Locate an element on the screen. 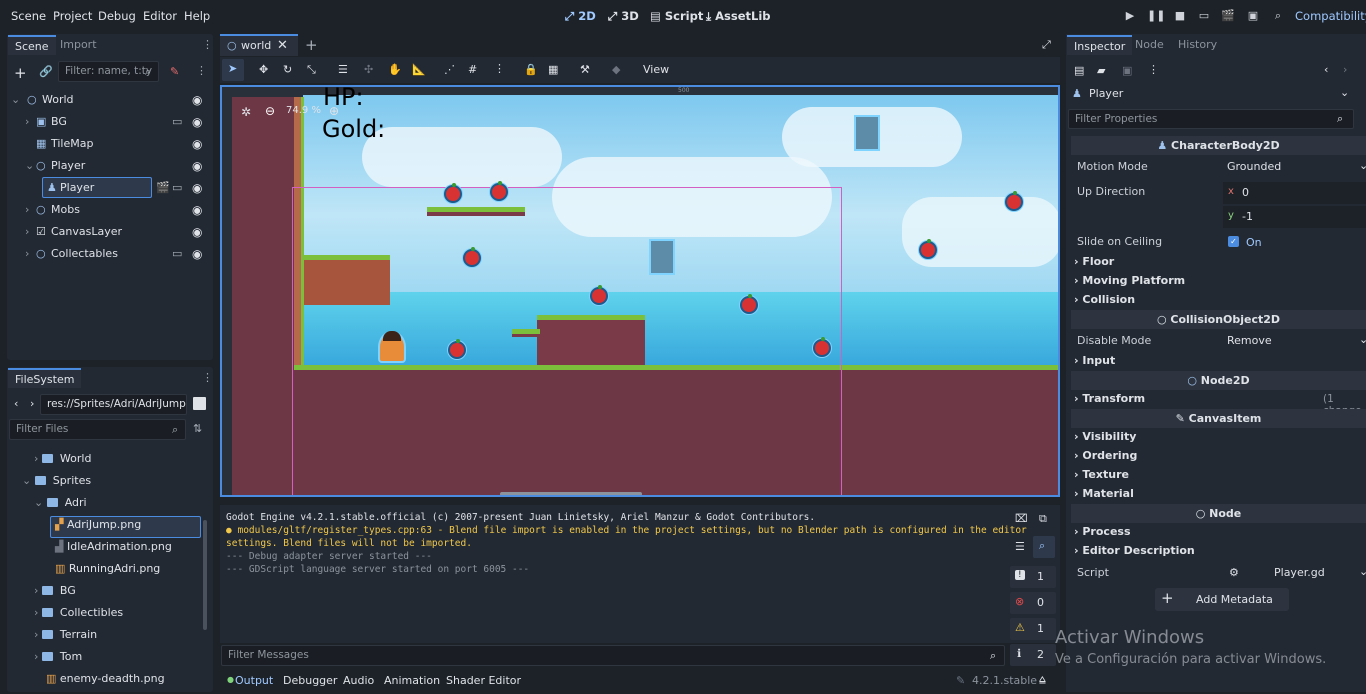 The width and height of the screenshot is (1366, 694). ruler-tool-icon: 📐 is located at coordinates (419, 69).